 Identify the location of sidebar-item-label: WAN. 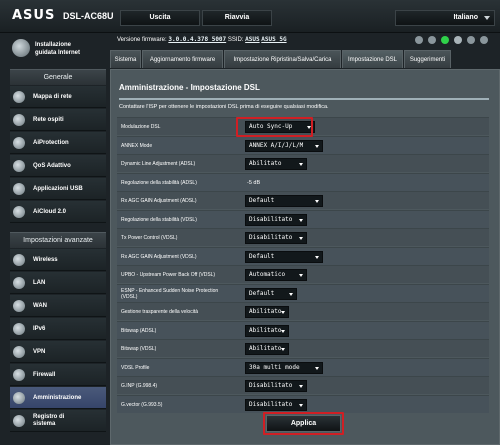
(40, 305).